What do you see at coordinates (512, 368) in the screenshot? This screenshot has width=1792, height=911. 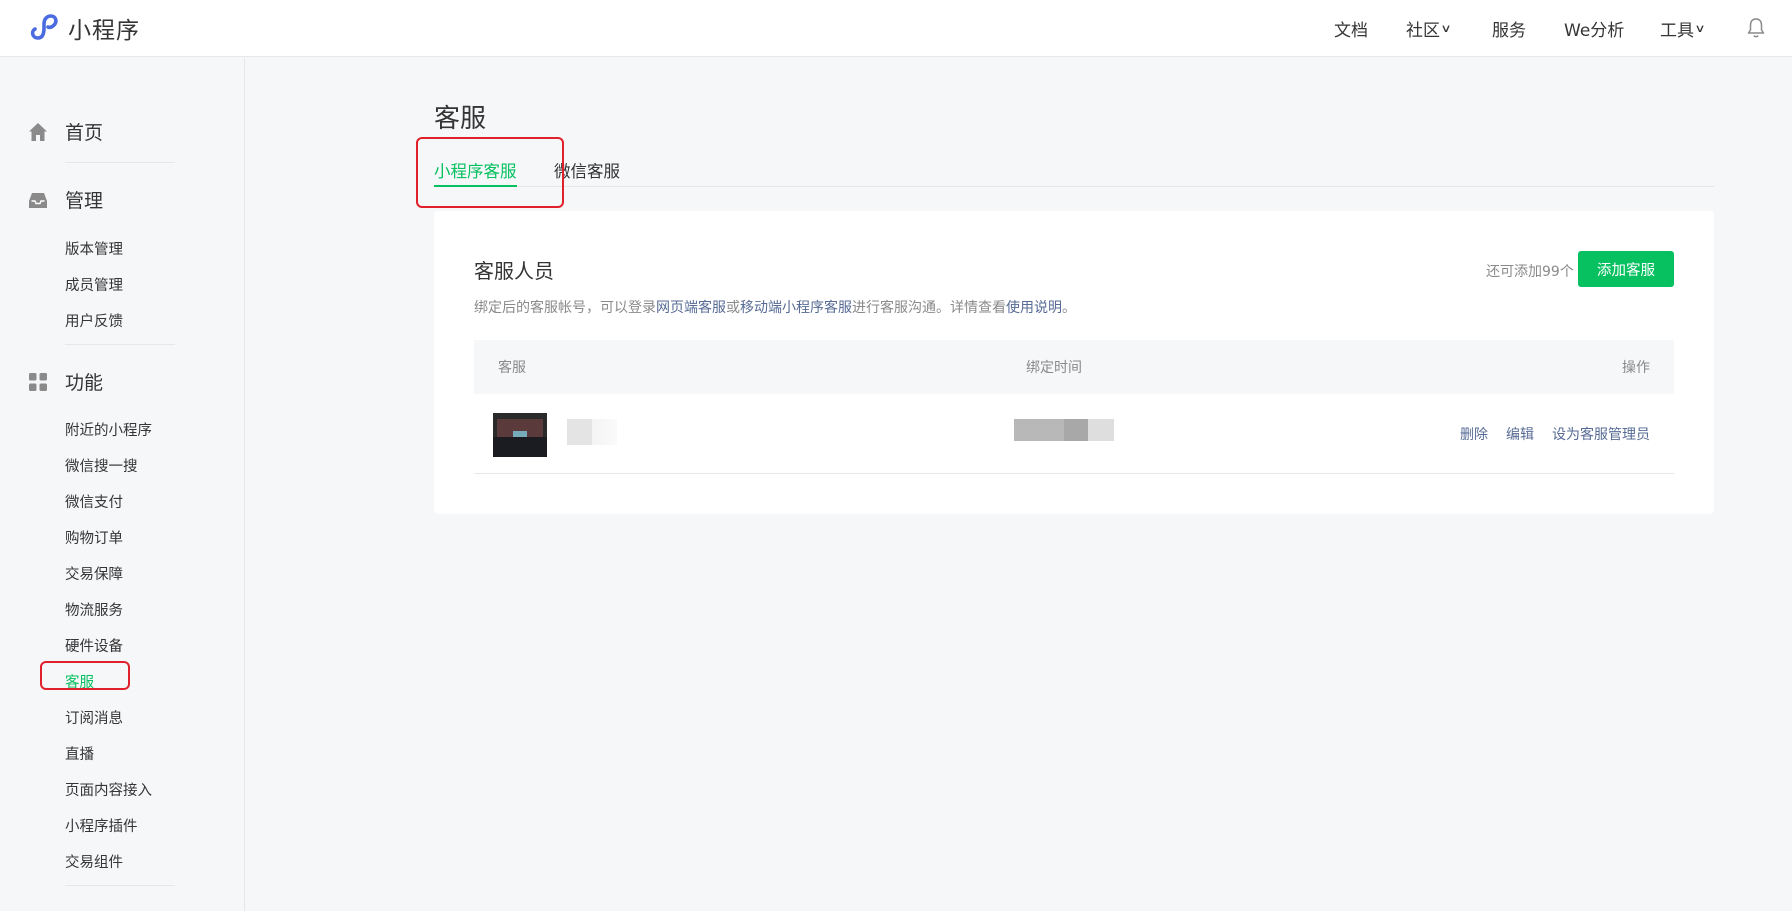 I see `header-agent: 客服` at bounding box center [512, 368].